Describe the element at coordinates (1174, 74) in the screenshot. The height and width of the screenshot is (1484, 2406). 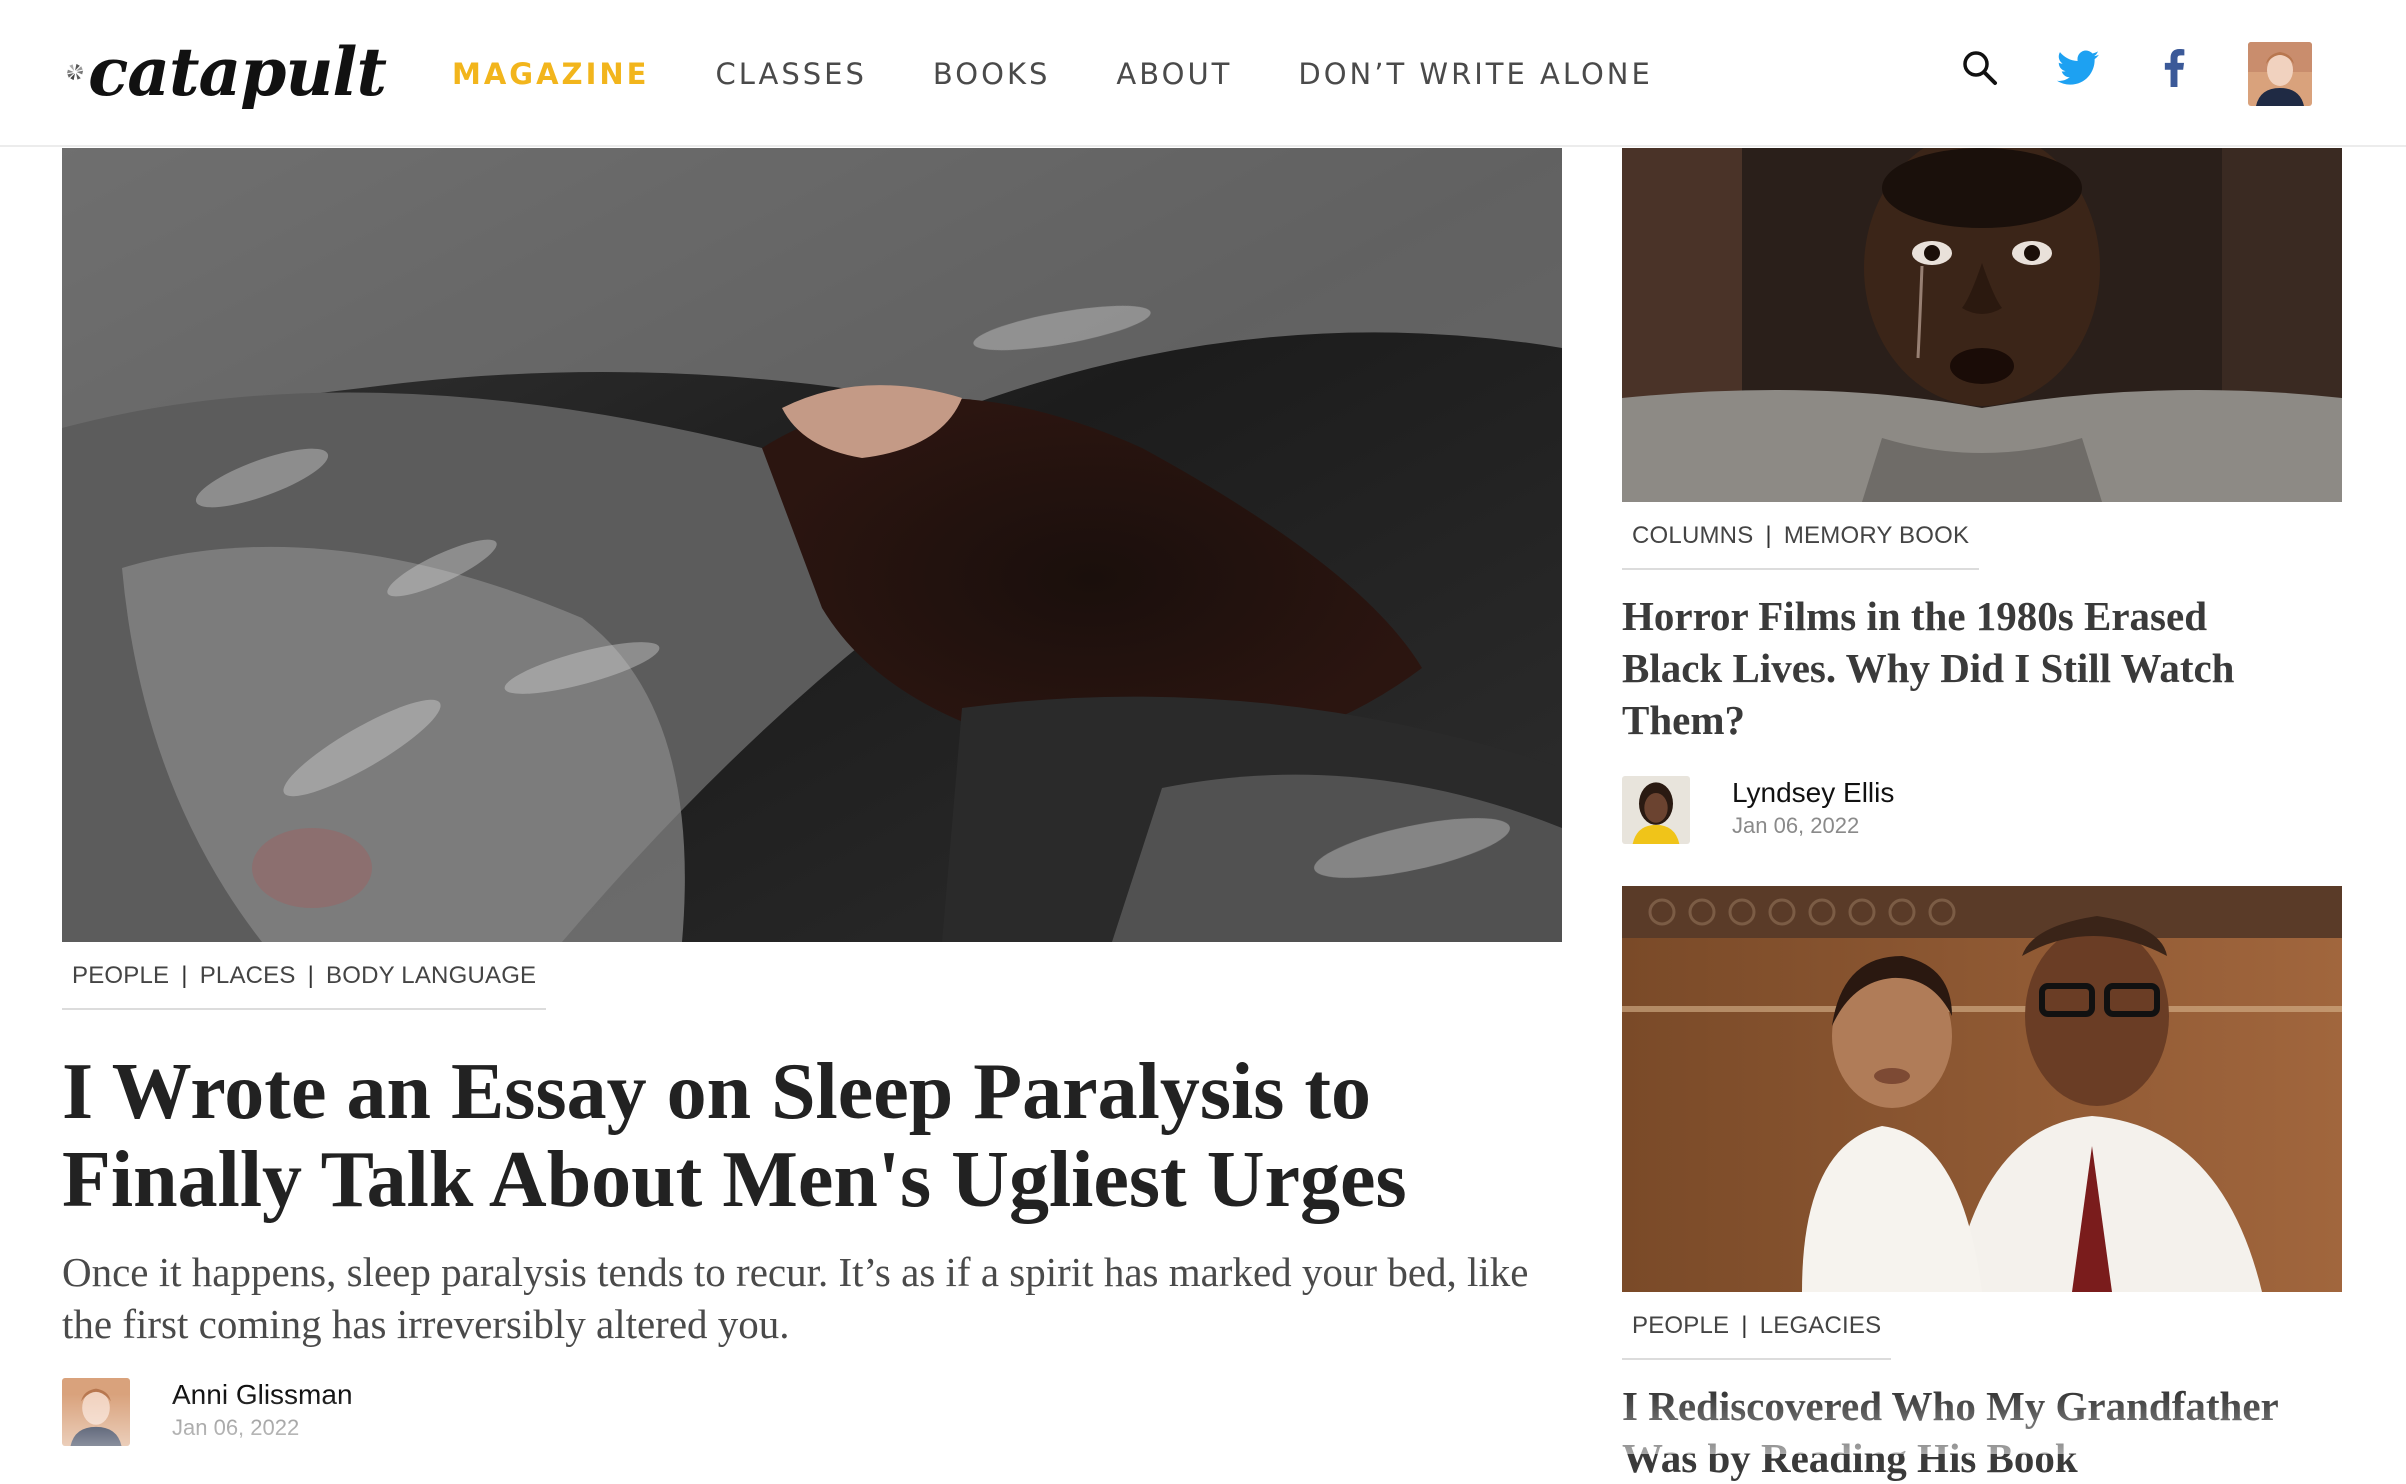
I see `nav-item-about: ABOUT` at that location.